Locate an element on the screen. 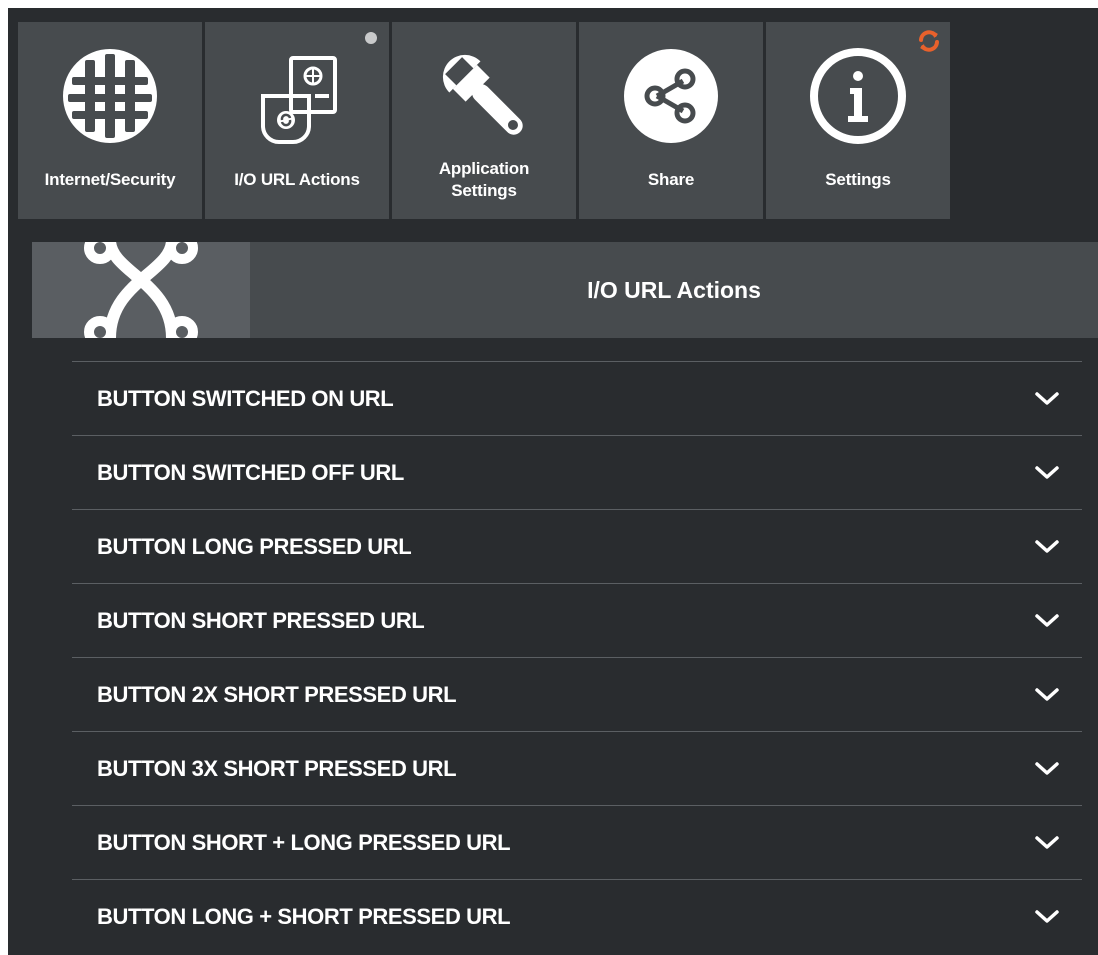 The width and height of the screenshot is (1098, 955). tile-settings: Settings is located at coordinates (858, 120).